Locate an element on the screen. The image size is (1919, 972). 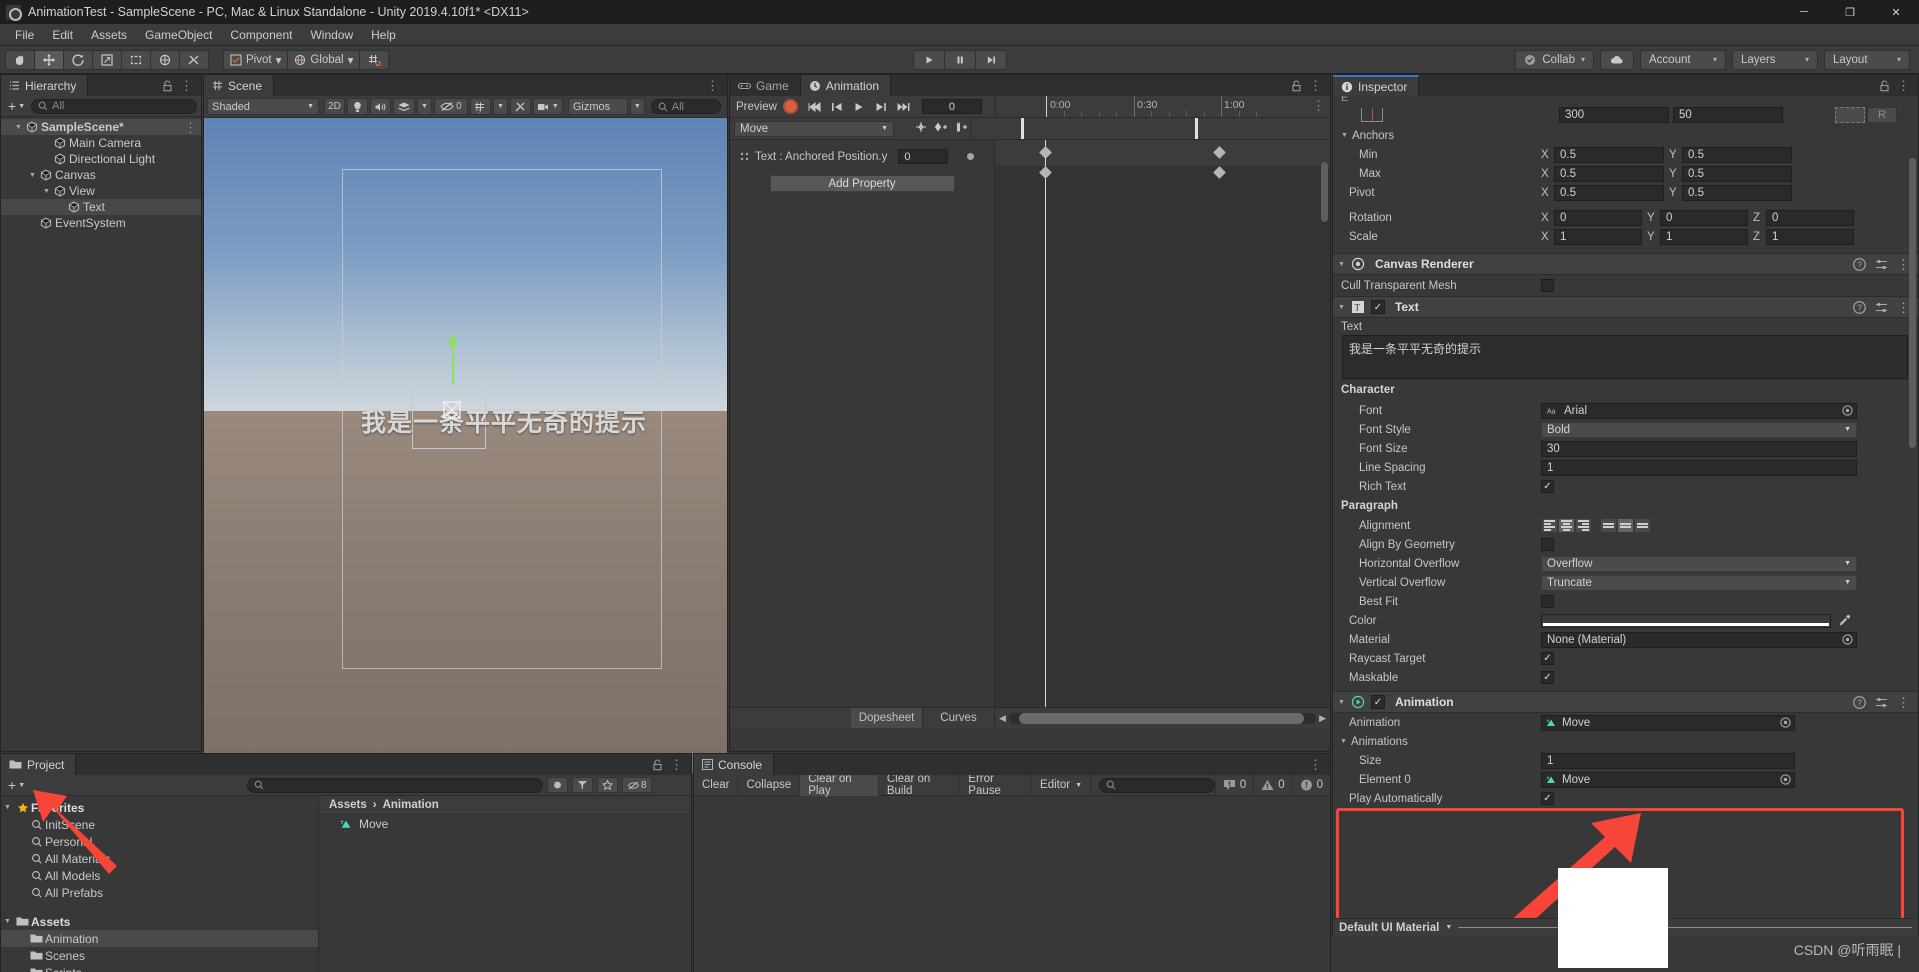
hierarchy-menu-icon: ⋮ is located at coordinates (186, 85).